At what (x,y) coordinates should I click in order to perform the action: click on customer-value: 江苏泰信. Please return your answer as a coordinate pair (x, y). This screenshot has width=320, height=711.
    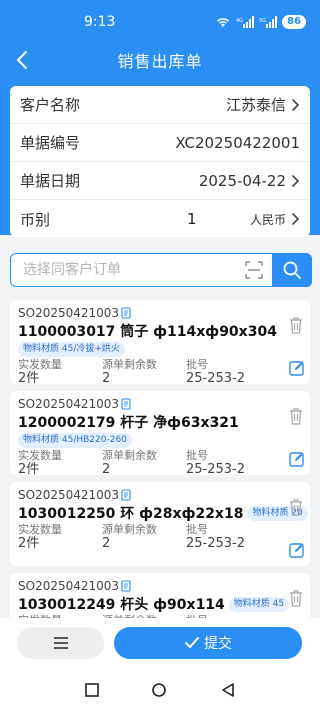
    Looking at the image, I should click on (255, 105).